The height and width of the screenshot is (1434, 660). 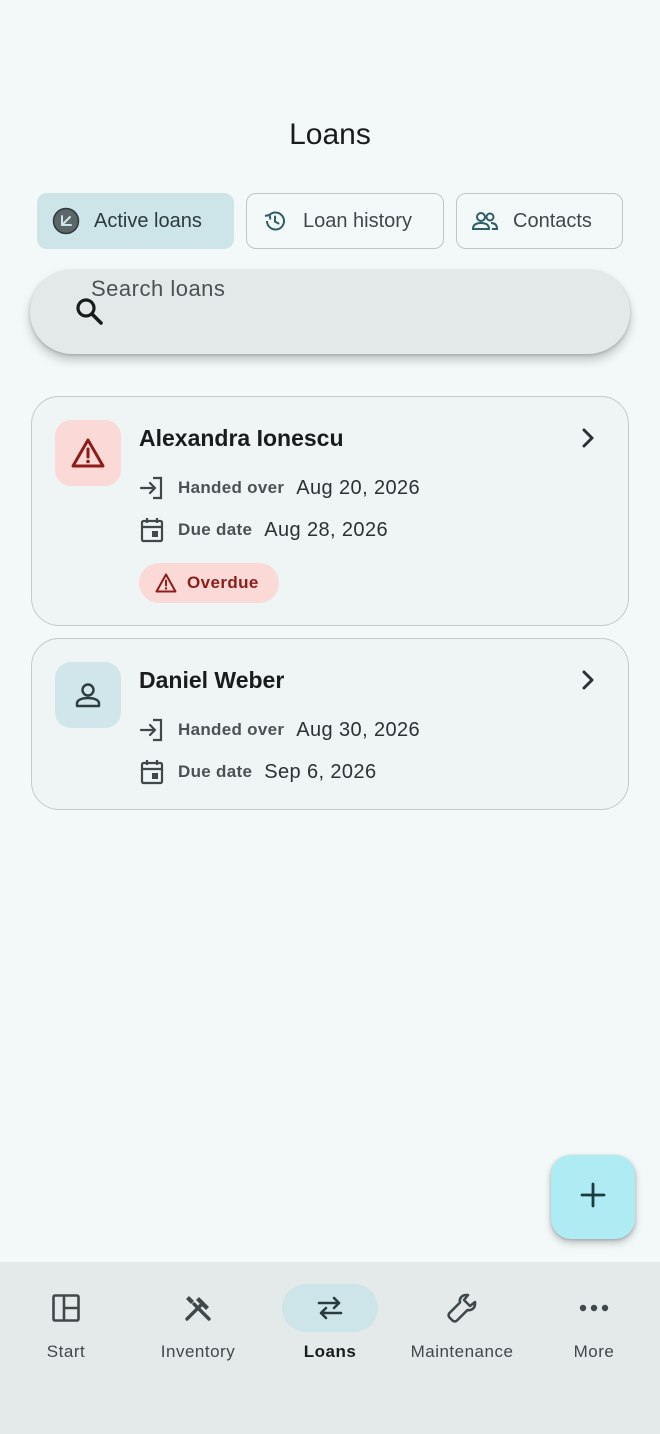 I want to click on due-date-row: Due date Aug 28, 2026, so click(x=263, y=530).